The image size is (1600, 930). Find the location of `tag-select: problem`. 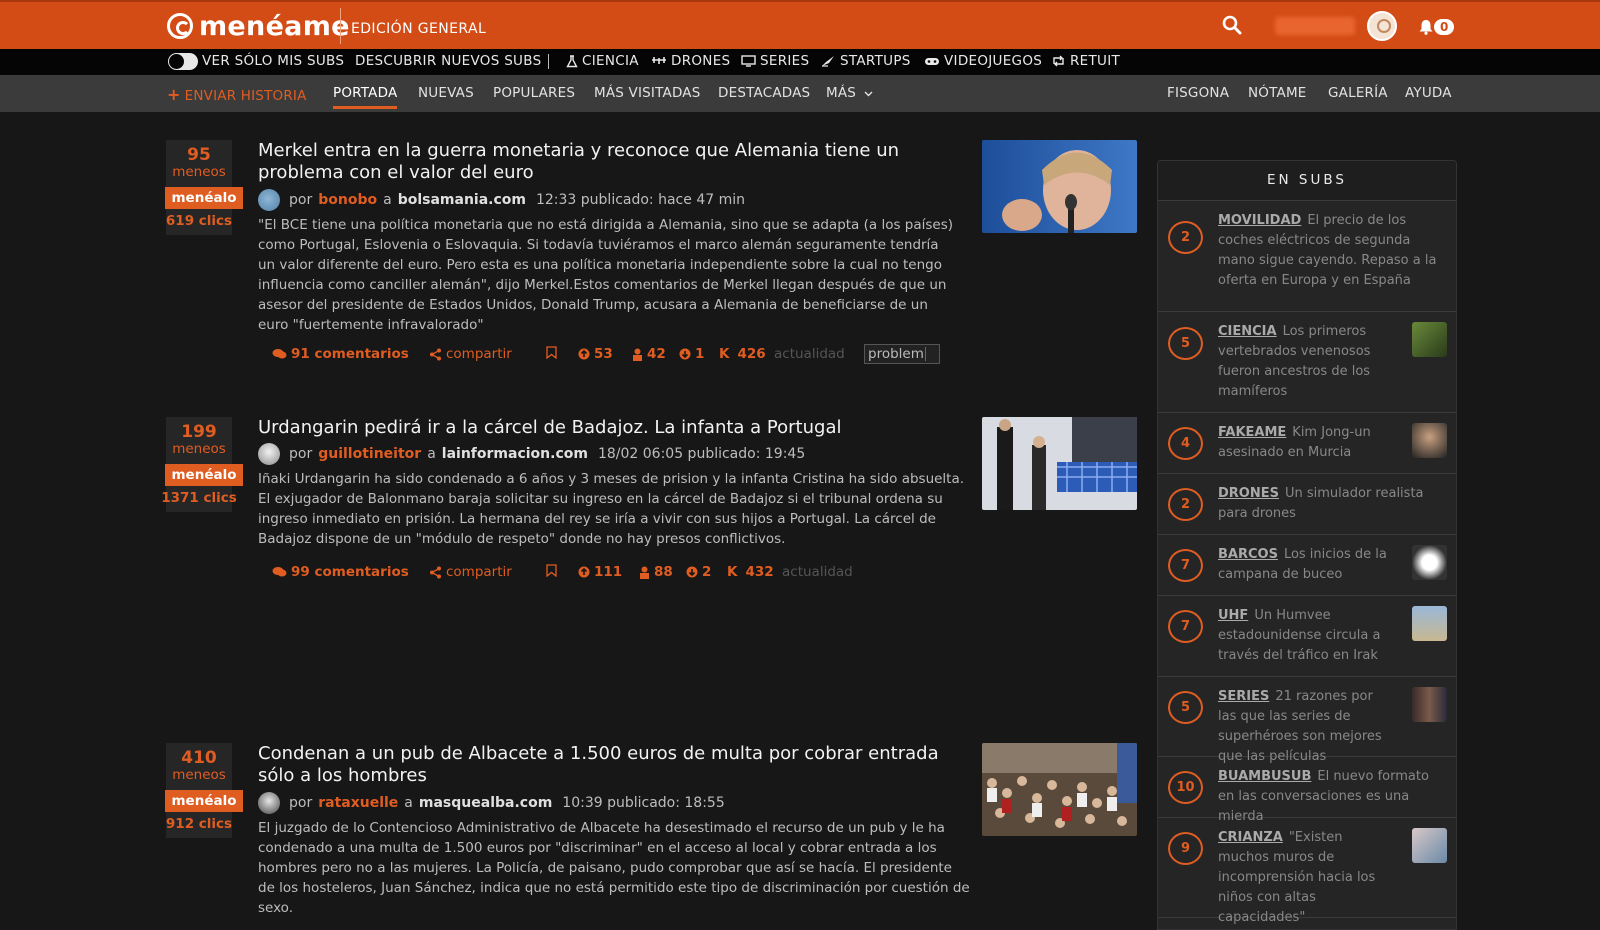

tag-select: problem is located at coordinates (902, 354).